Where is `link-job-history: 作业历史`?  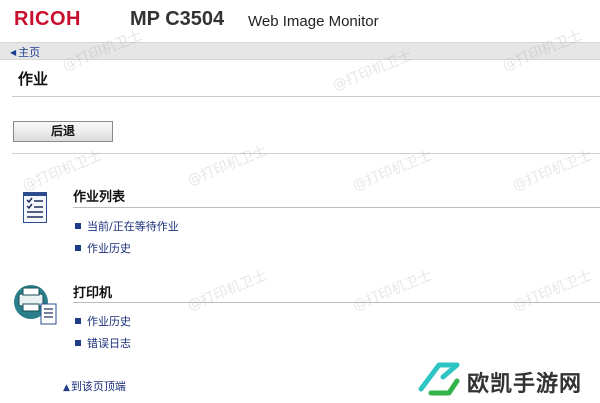 link-job-history: 作业历史 is located at coordinates (103, 248).